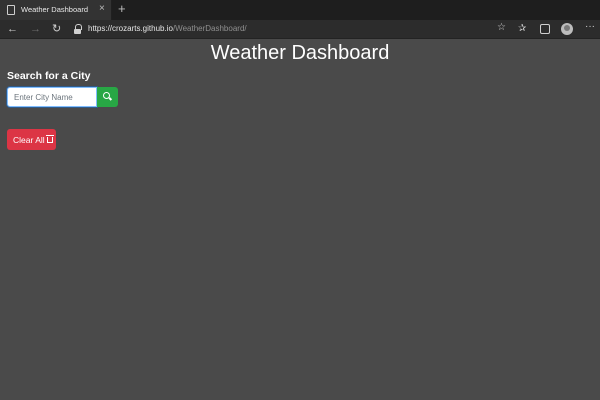 The width and height of the screenshot is (600, 400). I want to click on browser-tab: Weather Dashboard ×, so click(56, 10).